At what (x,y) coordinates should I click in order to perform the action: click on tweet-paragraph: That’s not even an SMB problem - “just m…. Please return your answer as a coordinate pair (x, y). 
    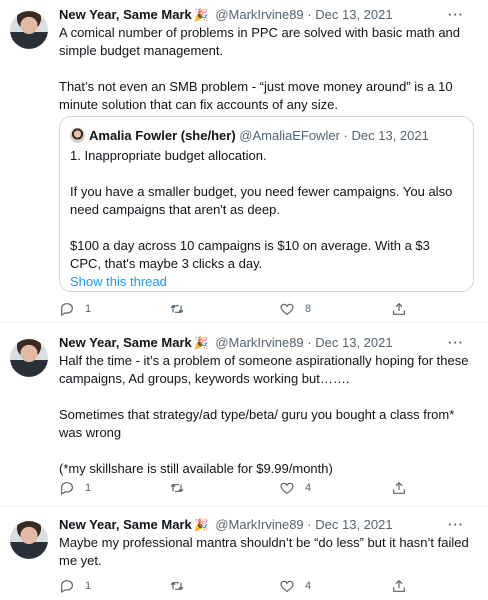
    Looking at the image, I should click on (256, 95).